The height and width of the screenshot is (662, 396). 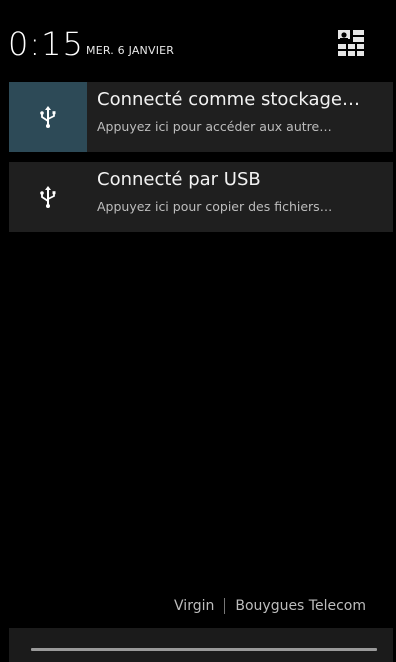 What do you see at coordinates (204, 649) in the screenshot?
I see `drag-handle-line` at bounding box center [204, 649].